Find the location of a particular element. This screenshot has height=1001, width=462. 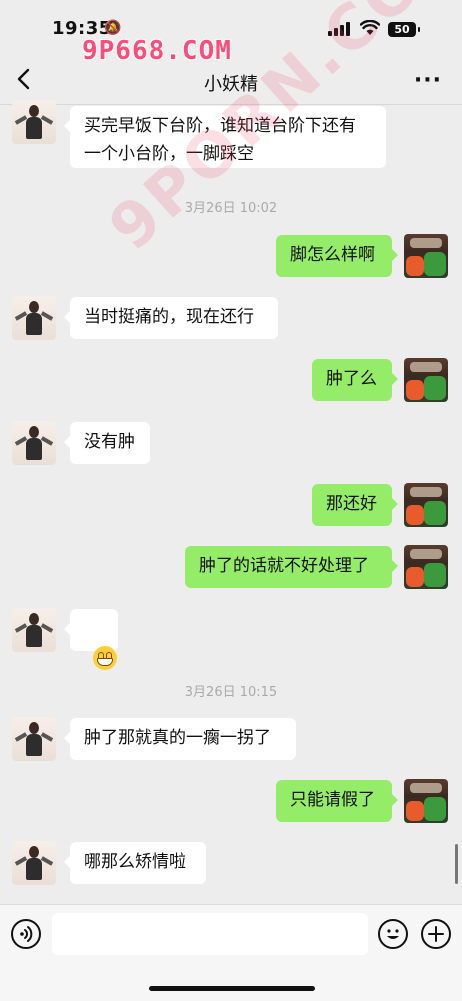

message-bubble-outgoing: 只能请假了 is located at coordinates (337, 801).